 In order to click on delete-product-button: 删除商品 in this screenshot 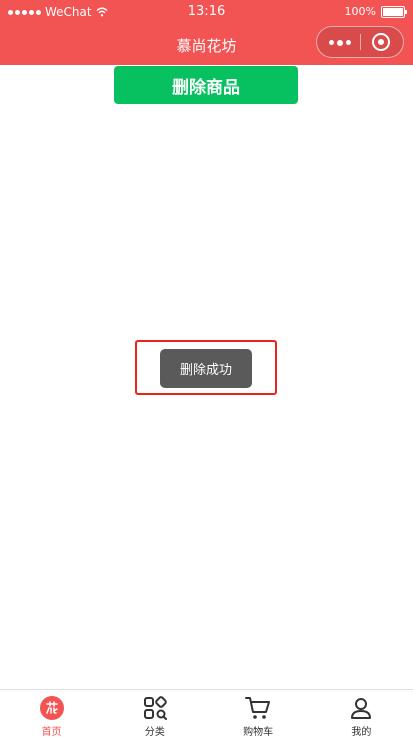, I will do `click(206, 85)`.